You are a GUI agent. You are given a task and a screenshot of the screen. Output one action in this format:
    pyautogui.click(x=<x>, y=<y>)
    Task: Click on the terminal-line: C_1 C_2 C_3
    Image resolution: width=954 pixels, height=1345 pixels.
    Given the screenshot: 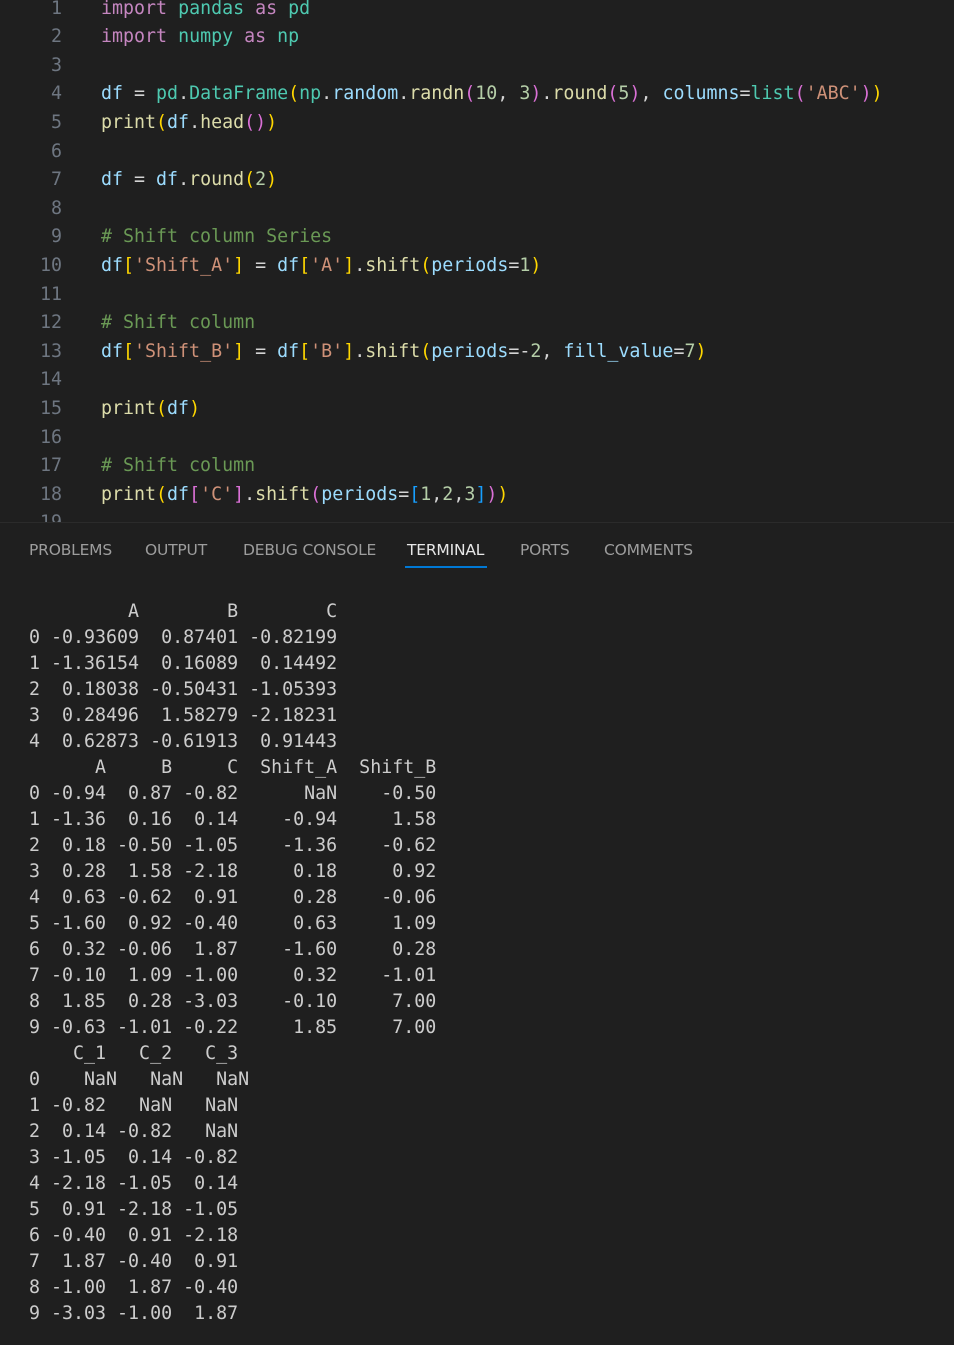 What is the action you would take?
    pyautogui.click(x=134, y=1053)
    